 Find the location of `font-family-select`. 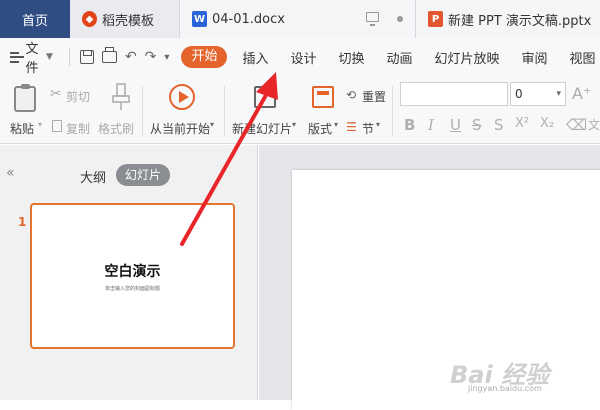

font-family-select is located at coordinates (454, 94).